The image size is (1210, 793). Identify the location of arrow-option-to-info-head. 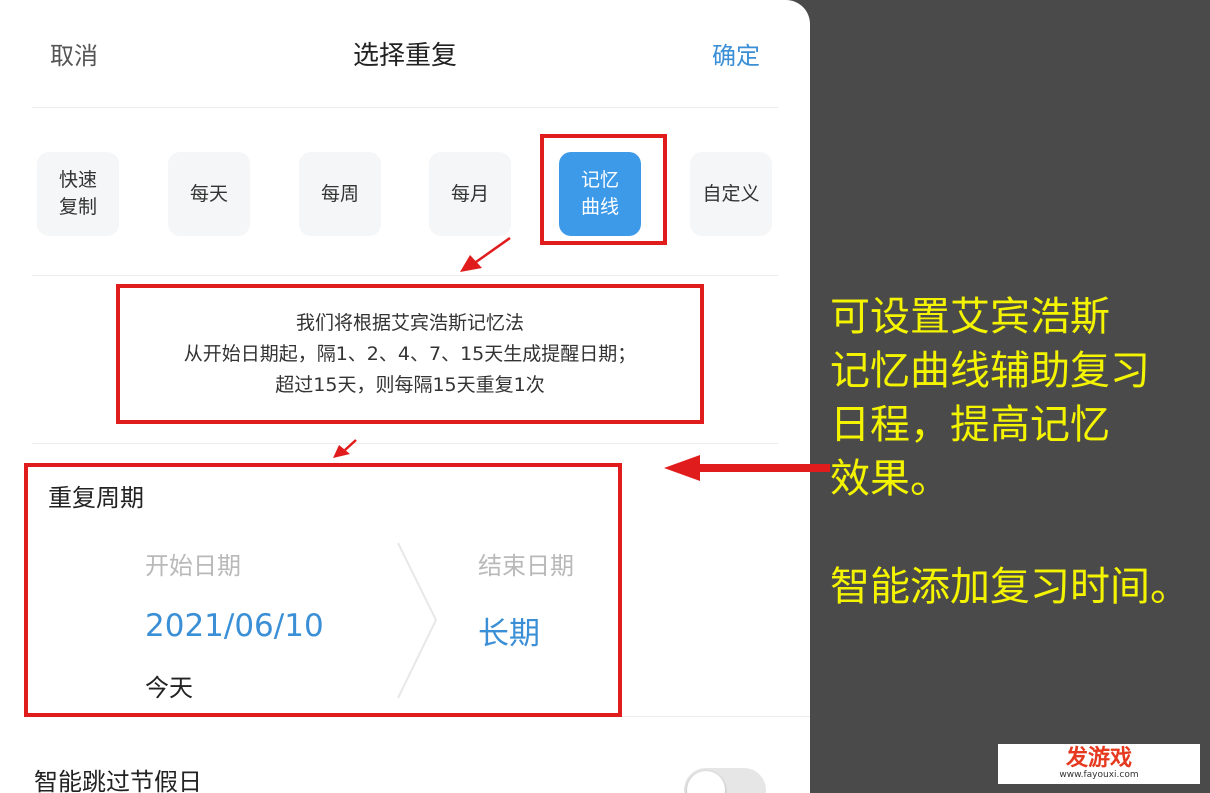
(471, 263).